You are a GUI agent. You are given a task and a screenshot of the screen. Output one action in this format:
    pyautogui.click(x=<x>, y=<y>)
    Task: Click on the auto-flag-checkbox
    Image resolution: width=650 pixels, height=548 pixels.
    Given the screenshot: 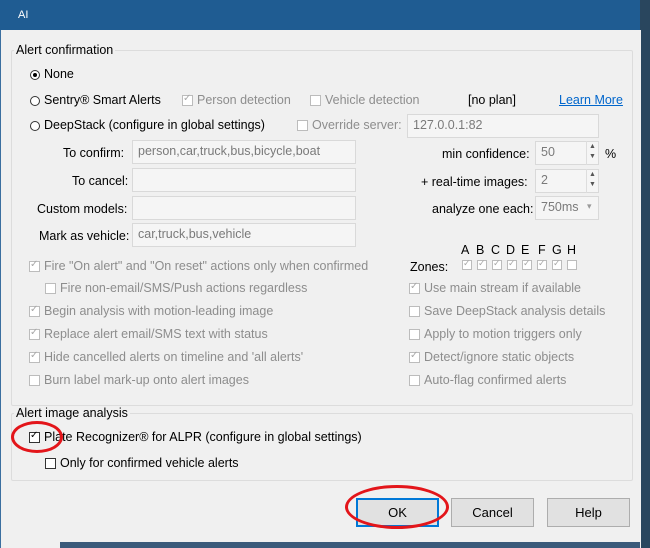 What is the action you would take?
    pyautogui.click(x=414, y=380)
    